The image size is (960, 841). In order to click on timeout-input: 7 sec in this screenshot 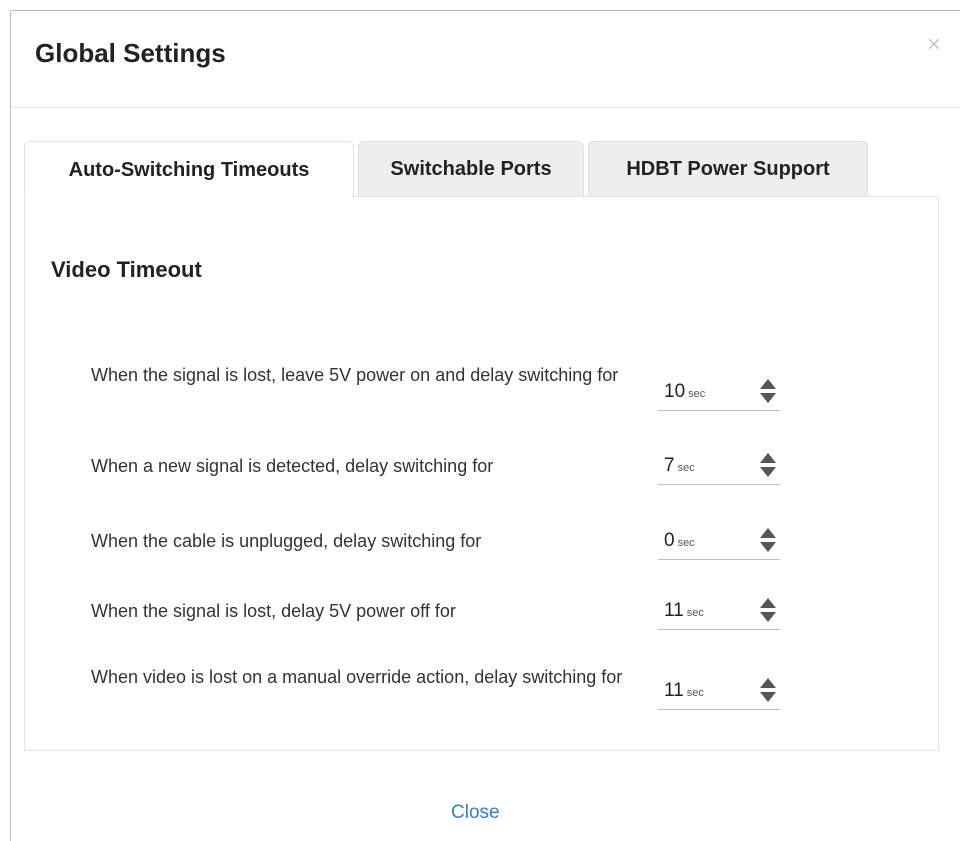, I will do `click(719, 465)`.